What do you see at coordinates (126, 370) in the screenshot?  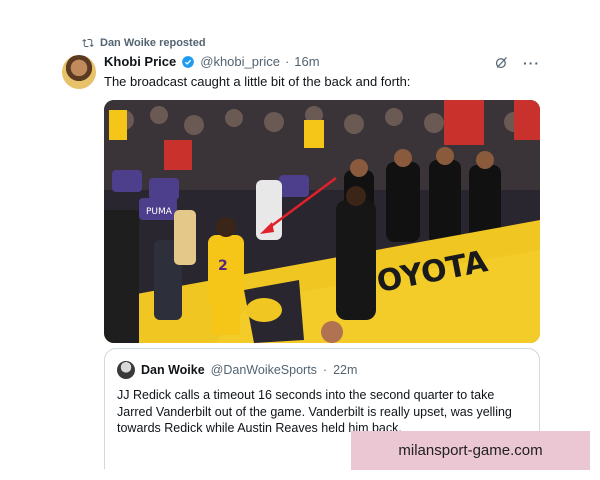 I see `quote-avatar` at bounding box center [126, 370].